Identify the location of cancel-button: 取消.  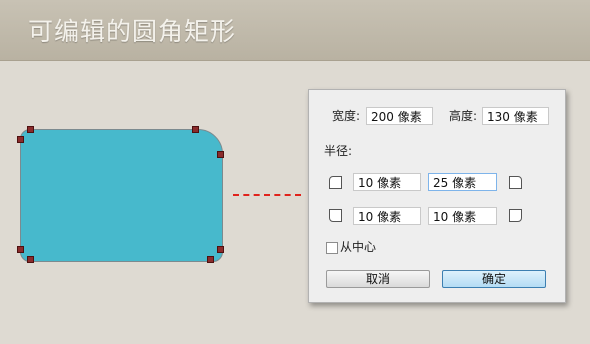
(378, 279).